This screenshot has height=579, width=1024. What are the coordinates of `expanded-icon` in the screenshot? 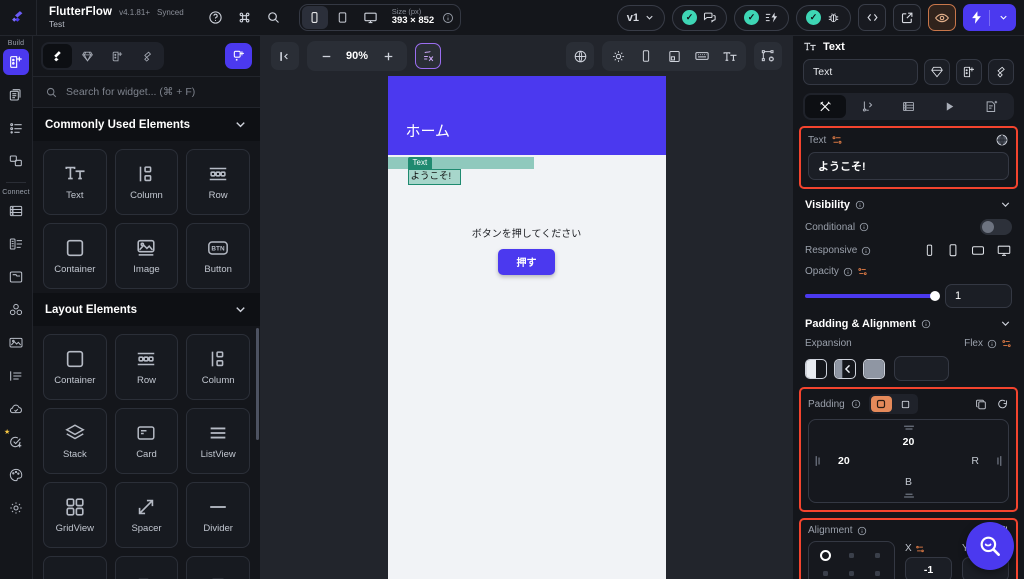 It's located at (816, 368).